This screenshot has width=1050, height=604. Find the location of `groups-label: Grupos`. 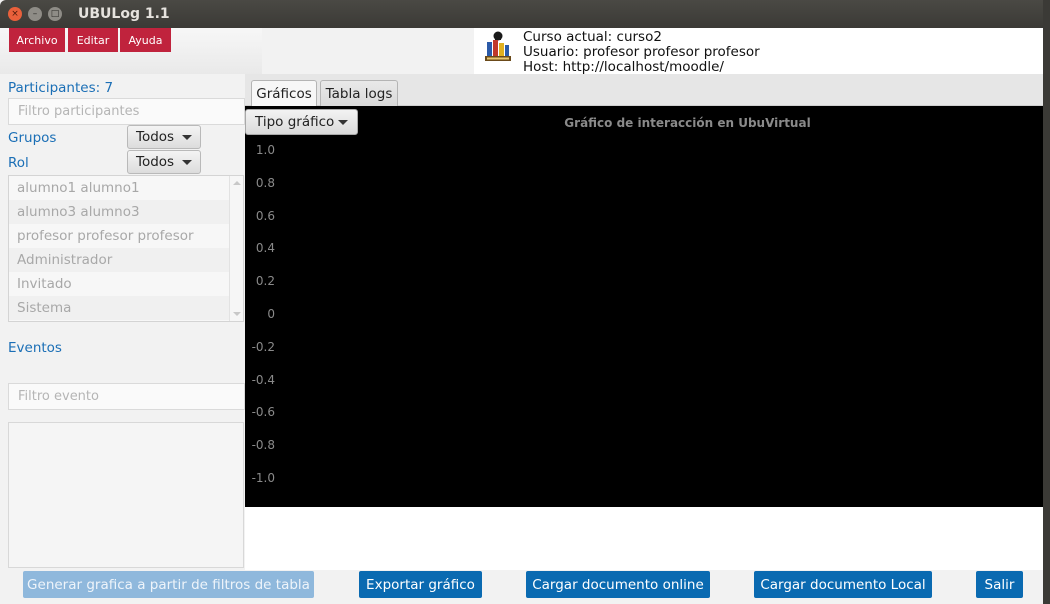

groups-label: Grupos is located at coordinates (32, 138).